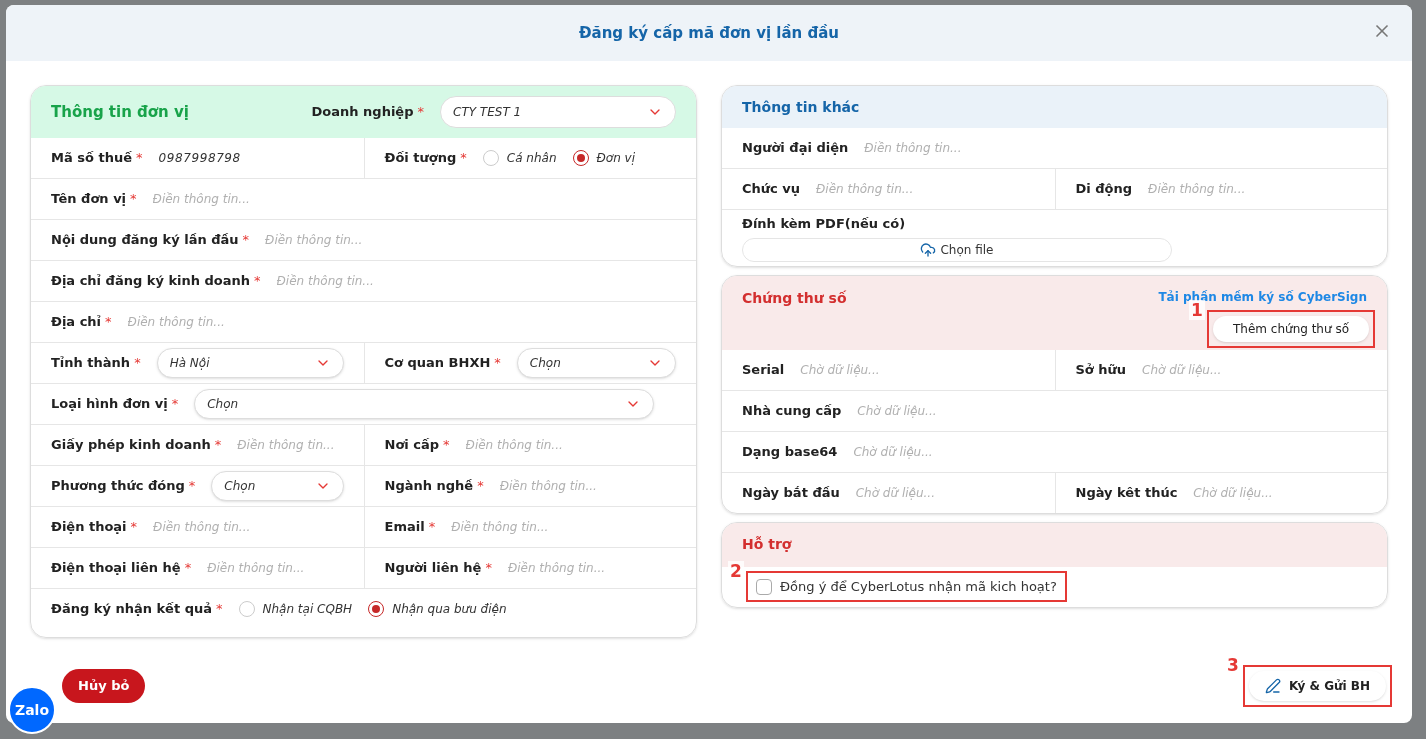 Image resolution: width=1426 pixels, height=739 pixels. What do you see at coordinates (116, 568) in the screenshot?
I see `field-label: Điện thoại liên hệ` at bounding box center [116, 568].